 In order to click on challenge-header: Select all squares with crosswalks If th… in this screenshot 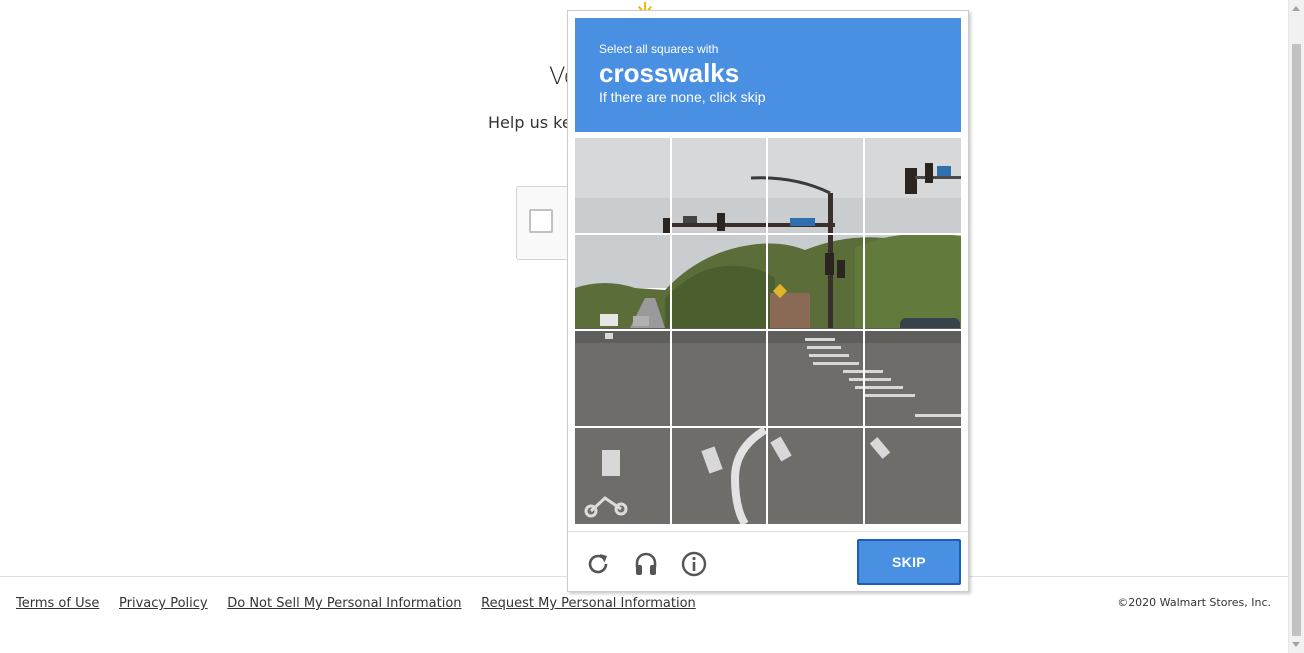, I will do `click(768, 75)`.